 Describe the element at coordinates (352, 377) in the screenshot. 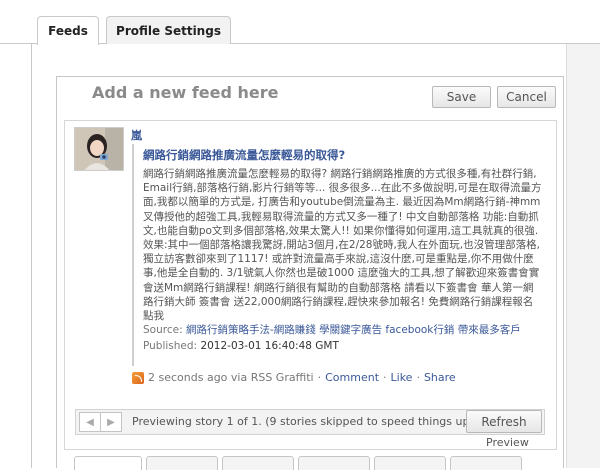

I see `comment-link: Comment` at that location.